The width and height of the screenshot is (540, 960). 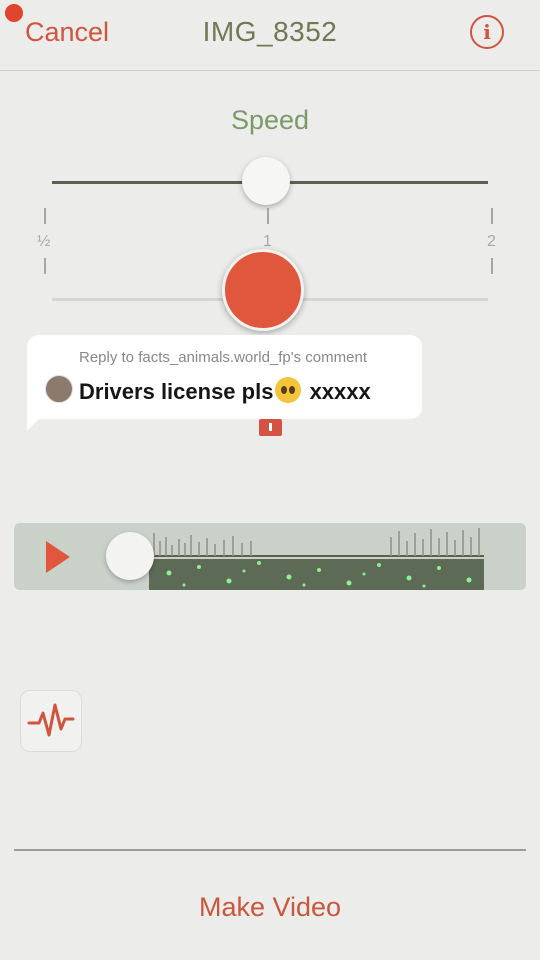 I want to click on play-icon, so click(x=58, y=557).